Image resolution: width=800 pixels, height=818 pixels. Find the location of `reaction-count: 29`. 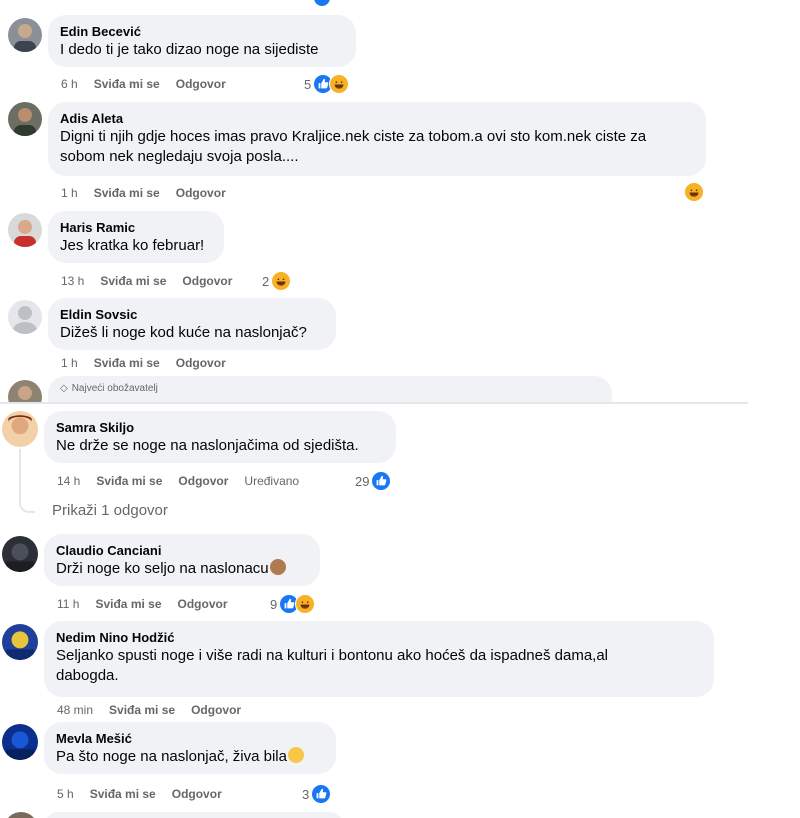

reaction-count: 29 is located at coordinates (362, 481).